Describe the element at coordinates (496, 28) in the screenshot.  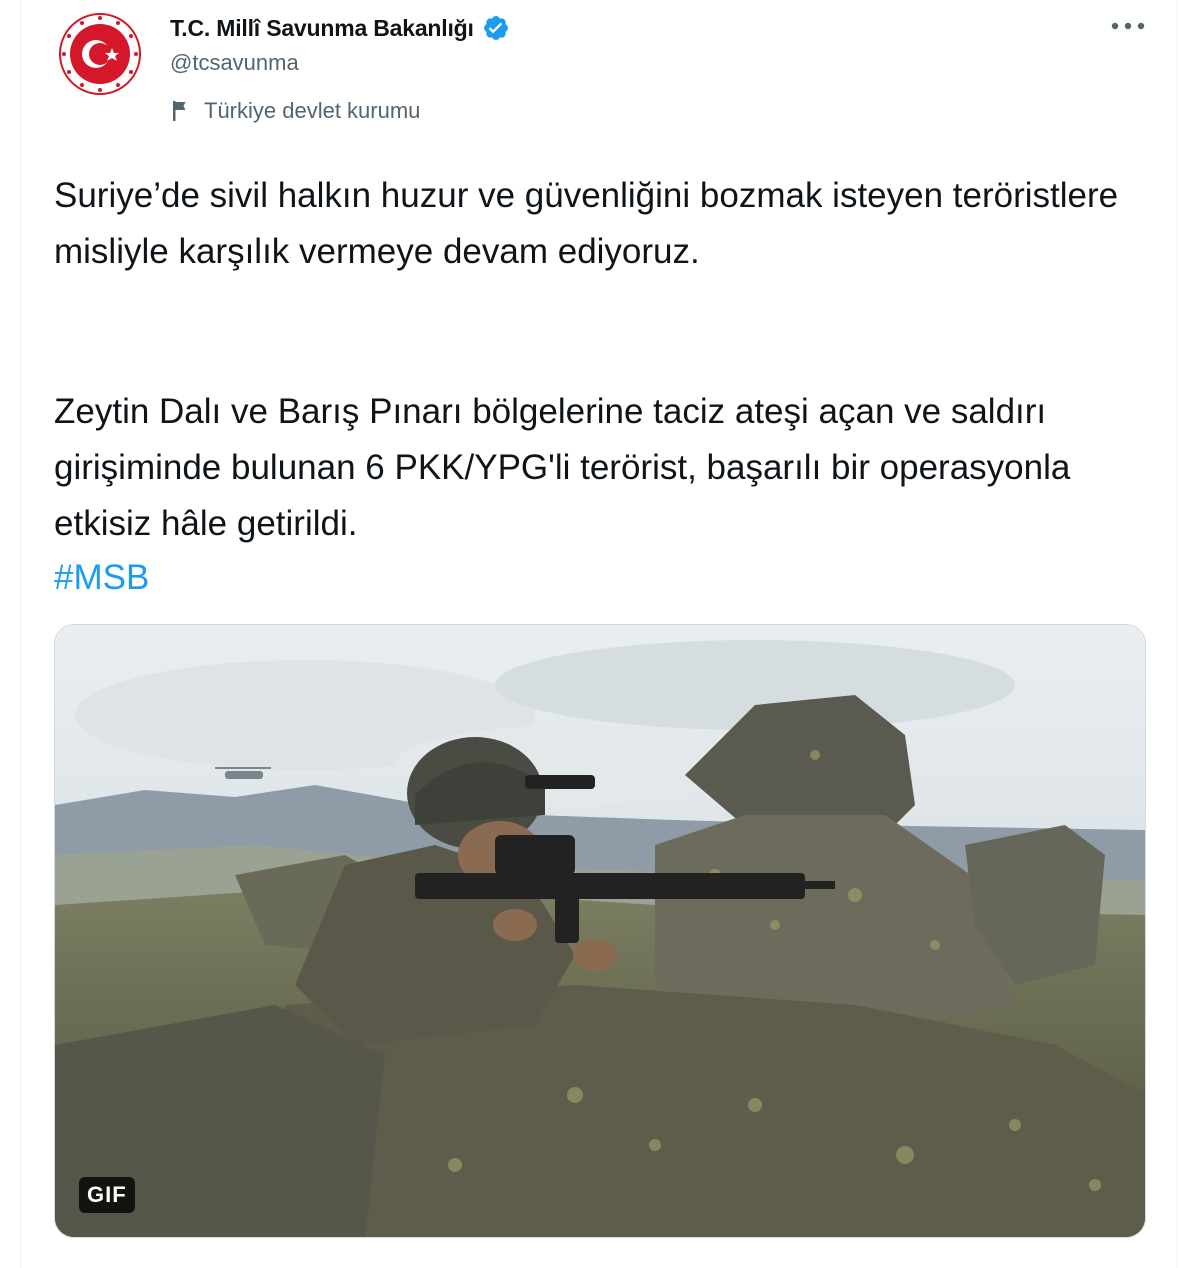
I see `verified-badge-icon` at that location.